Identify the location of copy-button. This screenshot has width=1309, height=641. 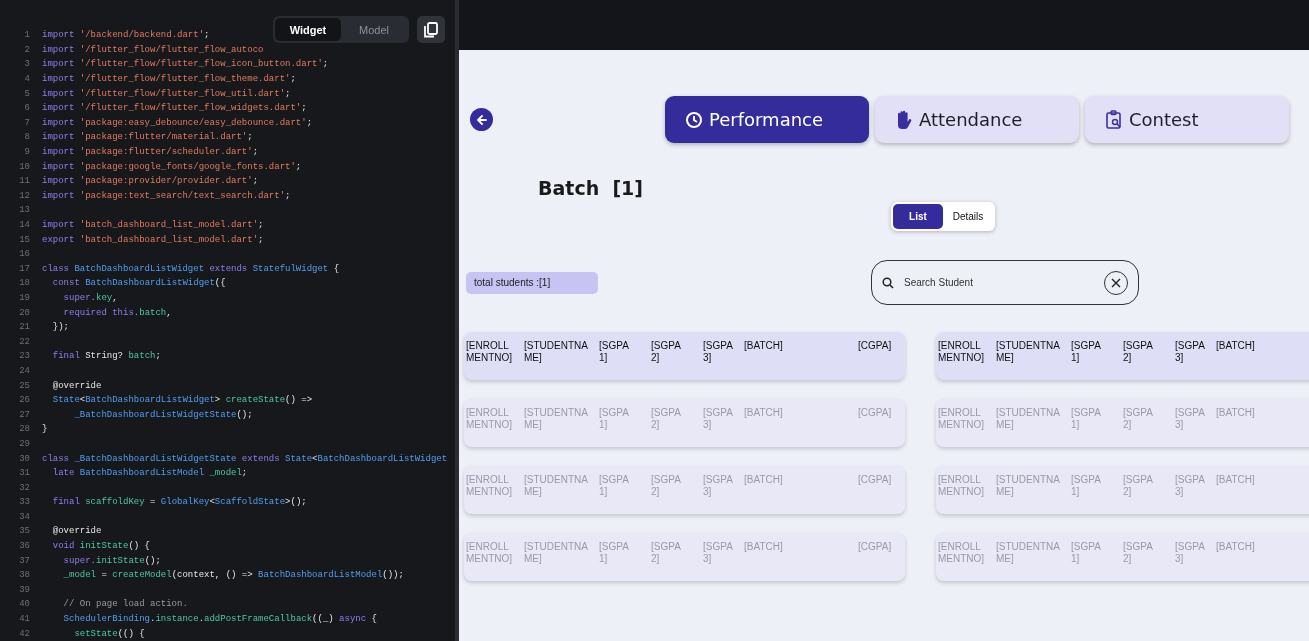
(431, 29).